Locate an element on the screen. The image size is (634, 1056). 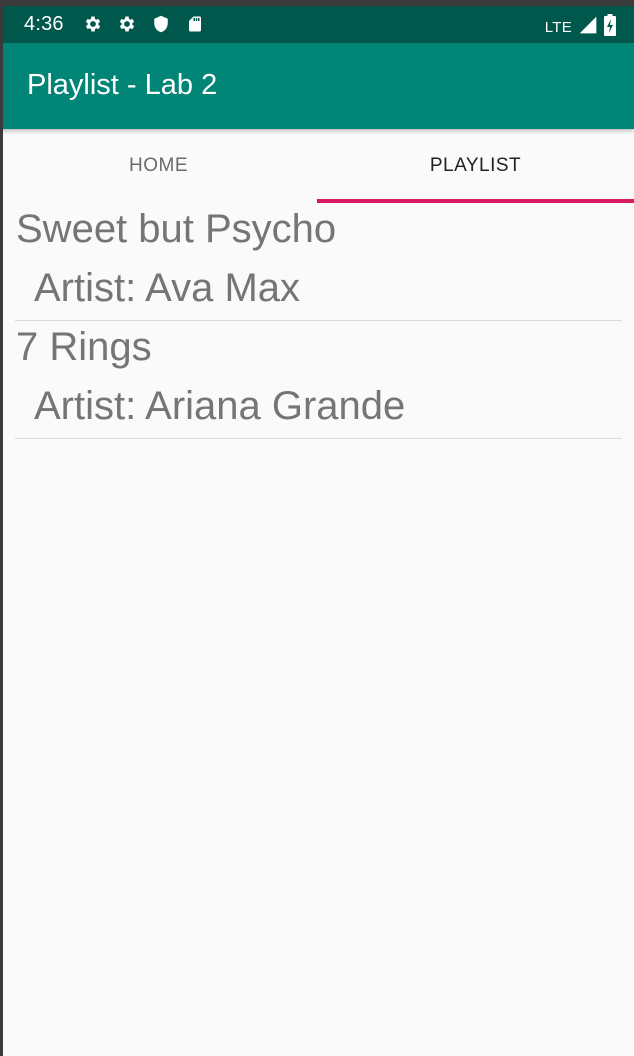
song-artist: Artist: Ariana Grande is located at coordinates (220, 406).